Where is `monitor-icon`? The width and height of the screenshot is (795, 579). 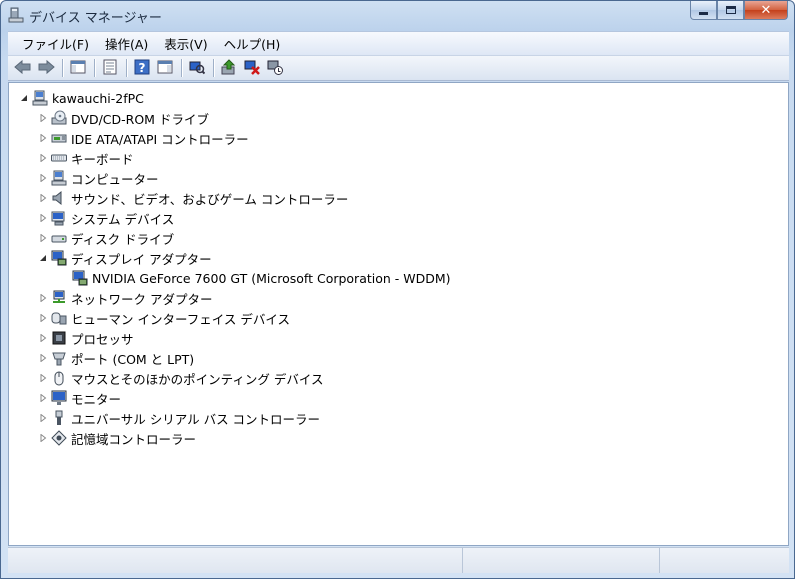 monitor-icon is located at coordinates (59, 398).